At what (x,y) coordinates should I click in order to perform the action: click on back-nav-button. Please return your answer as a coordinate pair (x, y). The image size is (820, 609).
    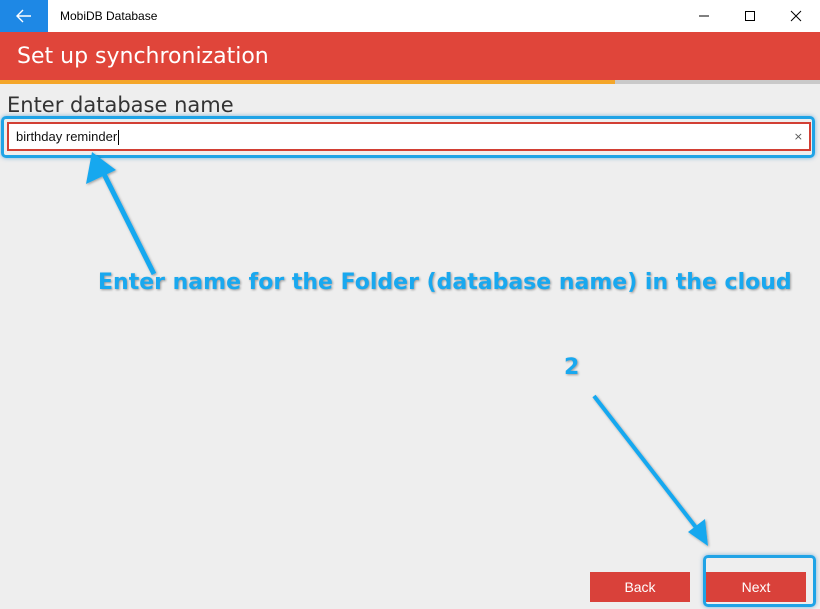
    Looking at the image, I should click on (24, 16).